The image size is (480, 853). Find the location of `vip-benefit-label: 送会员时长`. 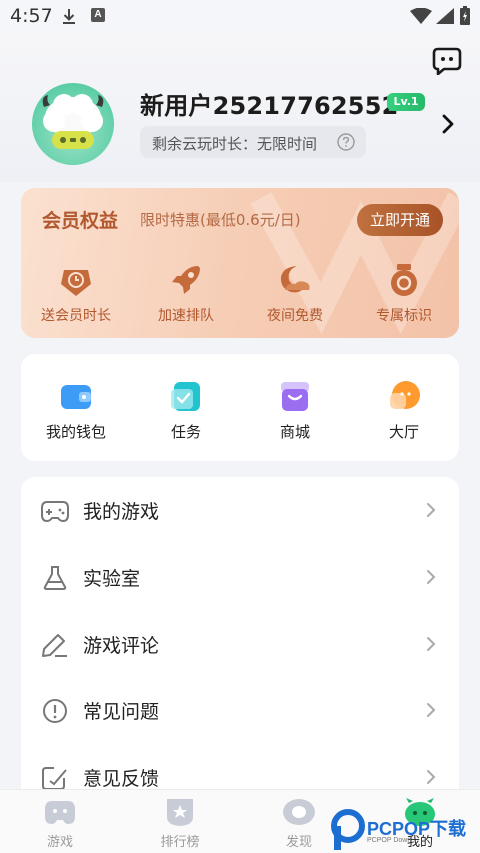

vip-benefit-label: 送会员时长 is located at coordinates (76, 316).